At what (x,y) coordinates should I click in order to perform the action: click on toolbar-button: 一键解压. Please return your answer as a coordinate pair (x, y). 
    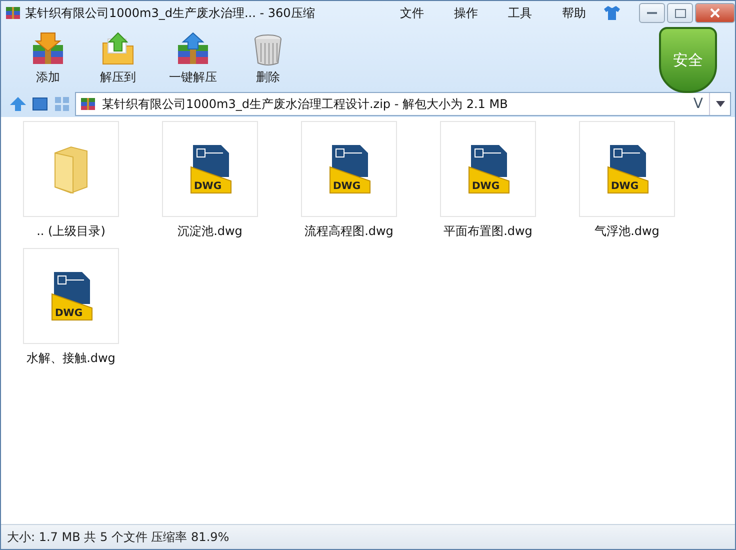
    Looking at the image, I should click on (193, 58).